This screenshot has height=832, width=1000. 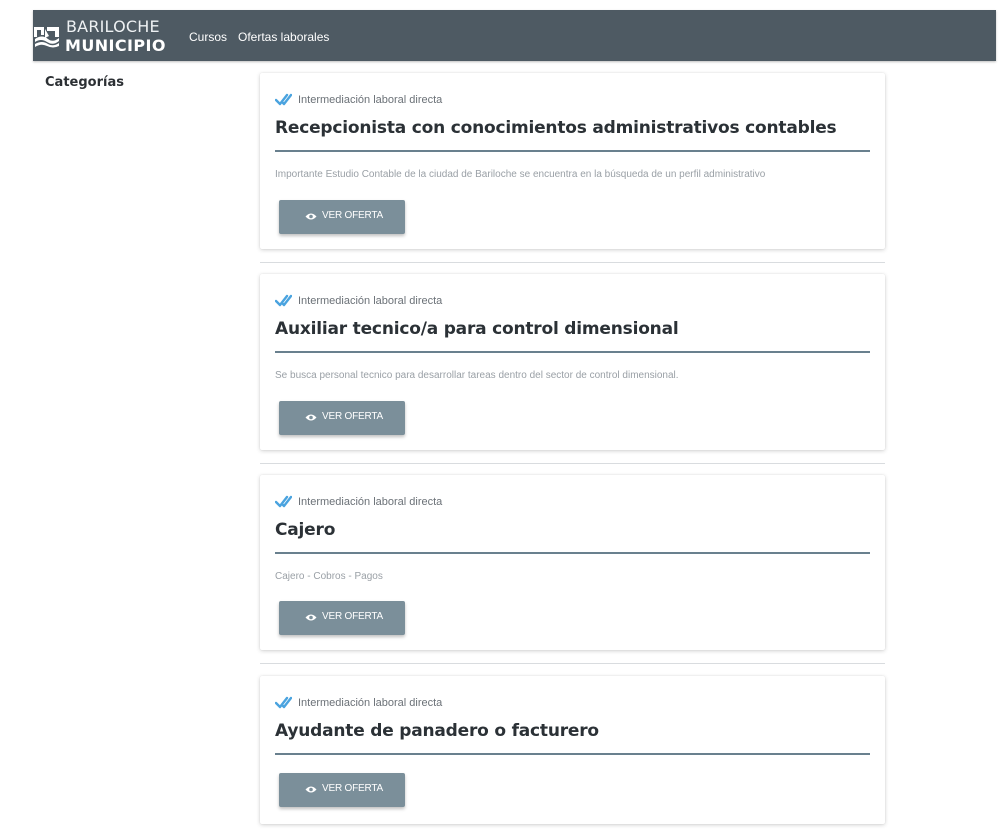 I want to click on card-description: Cajero - Cobros - Pagos, so click(x=329, y=576).